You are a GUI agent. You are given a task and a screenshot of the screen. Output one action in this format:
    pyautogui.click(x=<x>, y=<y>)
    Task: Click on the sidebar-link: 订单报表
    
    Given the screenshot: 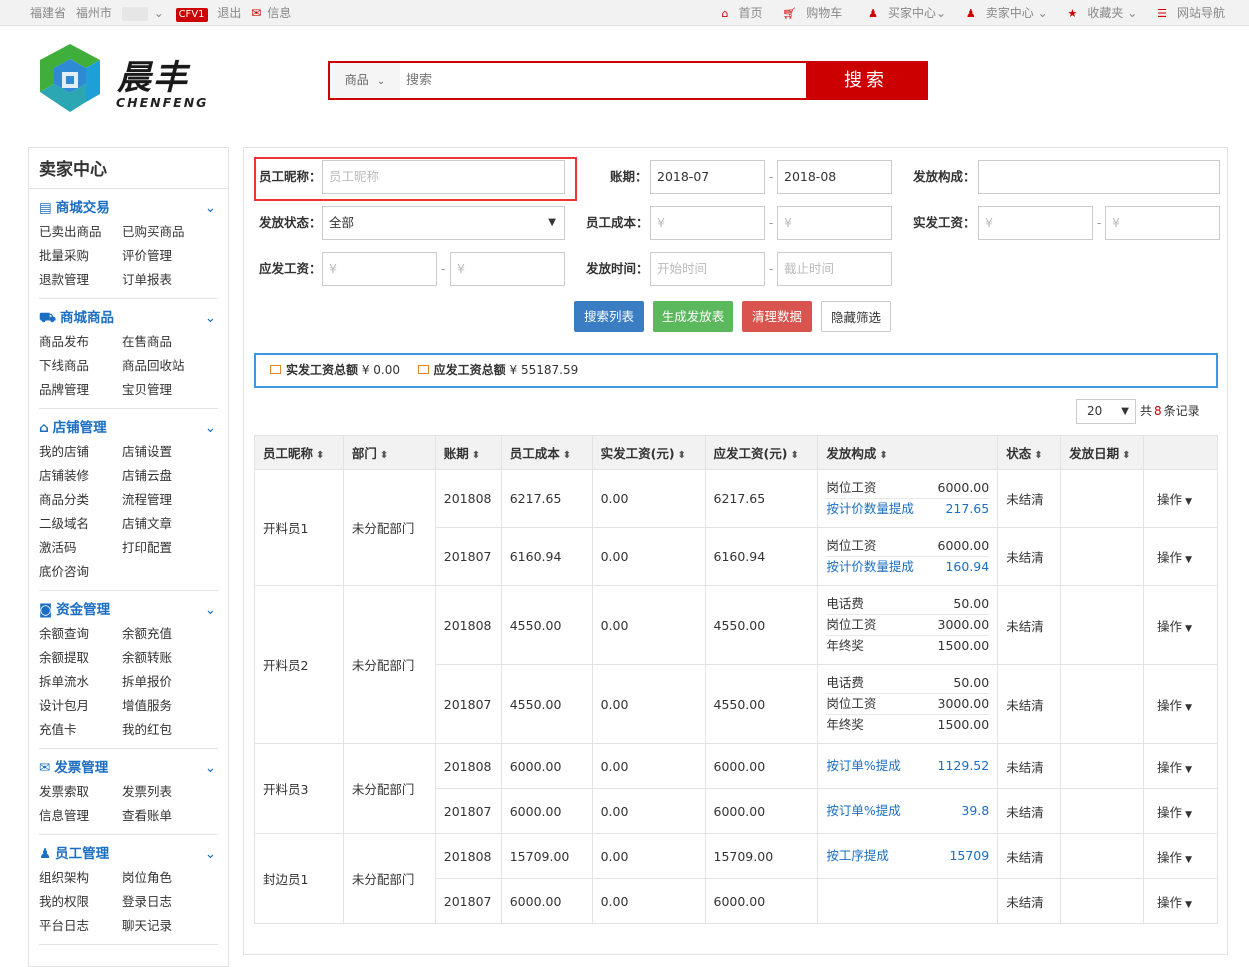 What is the action you would take?
    pyautogui.click(x=163, y=280)
    